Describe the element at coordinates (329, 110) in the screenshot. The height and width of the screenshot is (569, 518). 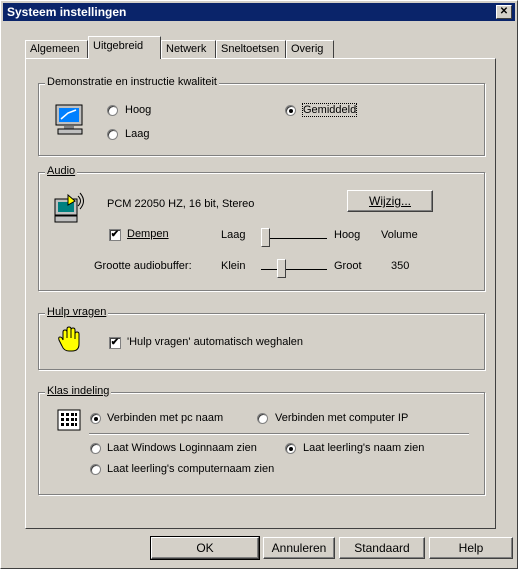
I see `radio-gemiddeld-label: Gemiddeld` at that location.